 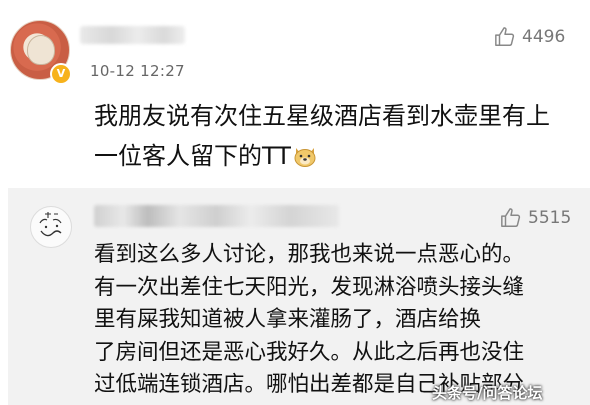 What do you see at coordinates (339, 156) in the screenshot?
I see `comment-line: 一位客人留下的TT` at bounding box center [339, 156].